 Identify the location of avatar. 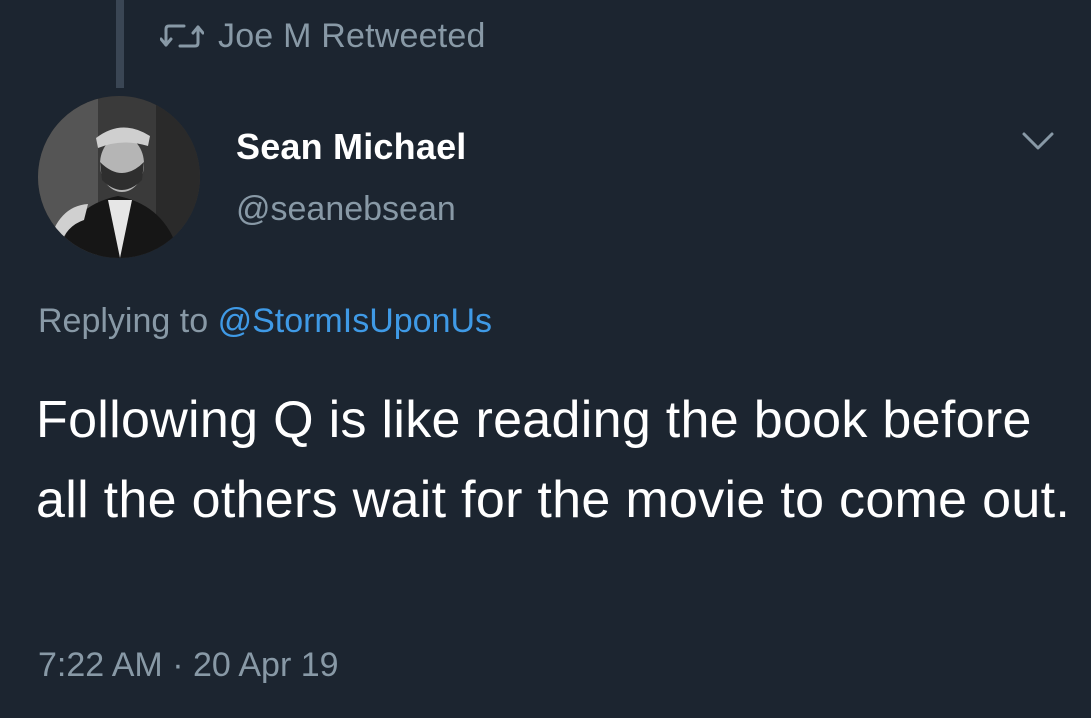
(119, 177).